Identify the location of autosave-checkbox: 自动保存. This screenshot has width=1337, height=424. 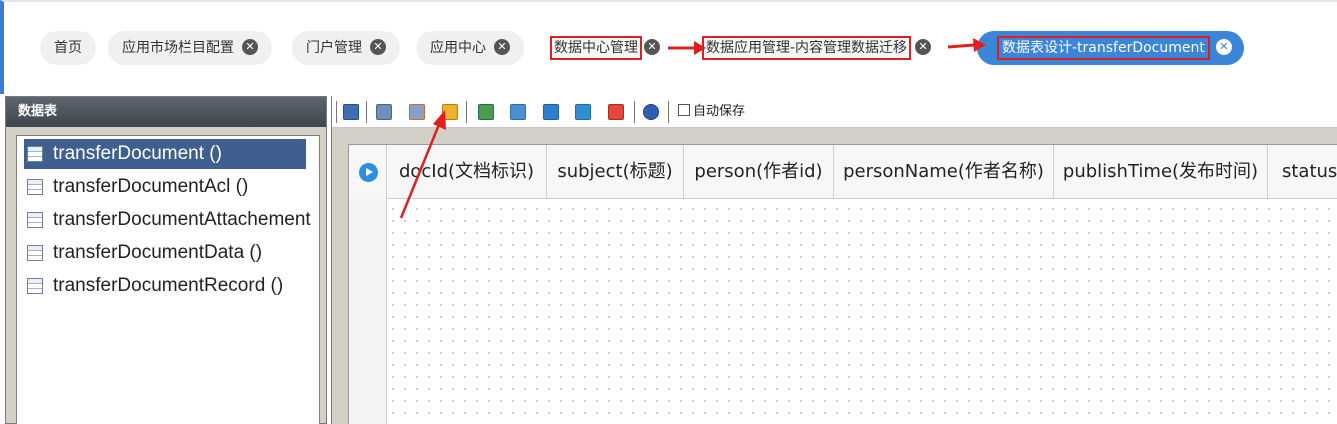
(711, 112).